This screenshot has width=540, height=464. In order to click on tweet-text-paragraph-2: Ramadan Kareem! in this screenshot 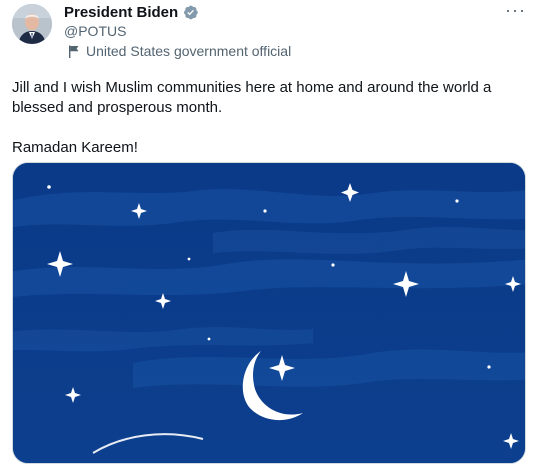, I will do `click(75, 147)`.